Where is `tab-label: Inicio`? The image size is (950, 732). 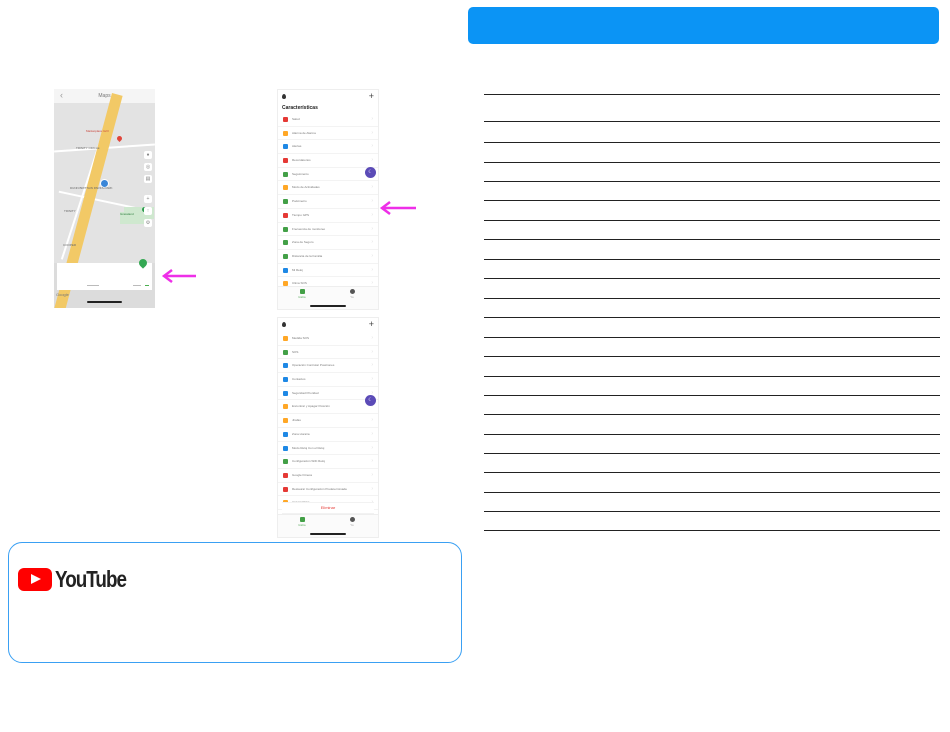
tab-label: Inicio is located at coordinates (302, 297).